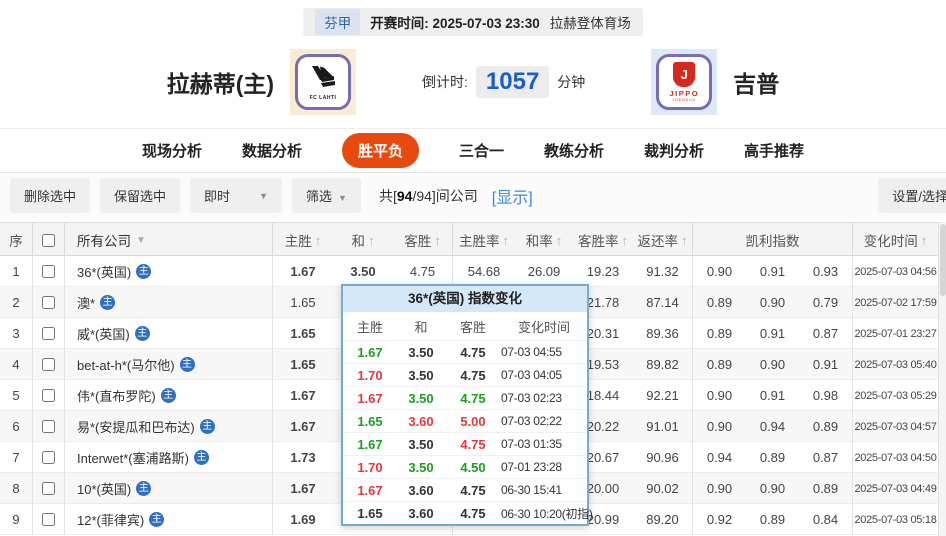 The image size is (946, 536). I want to click on company-cell: Interwet*(塞浦路斯) 主, so click(169, 457).